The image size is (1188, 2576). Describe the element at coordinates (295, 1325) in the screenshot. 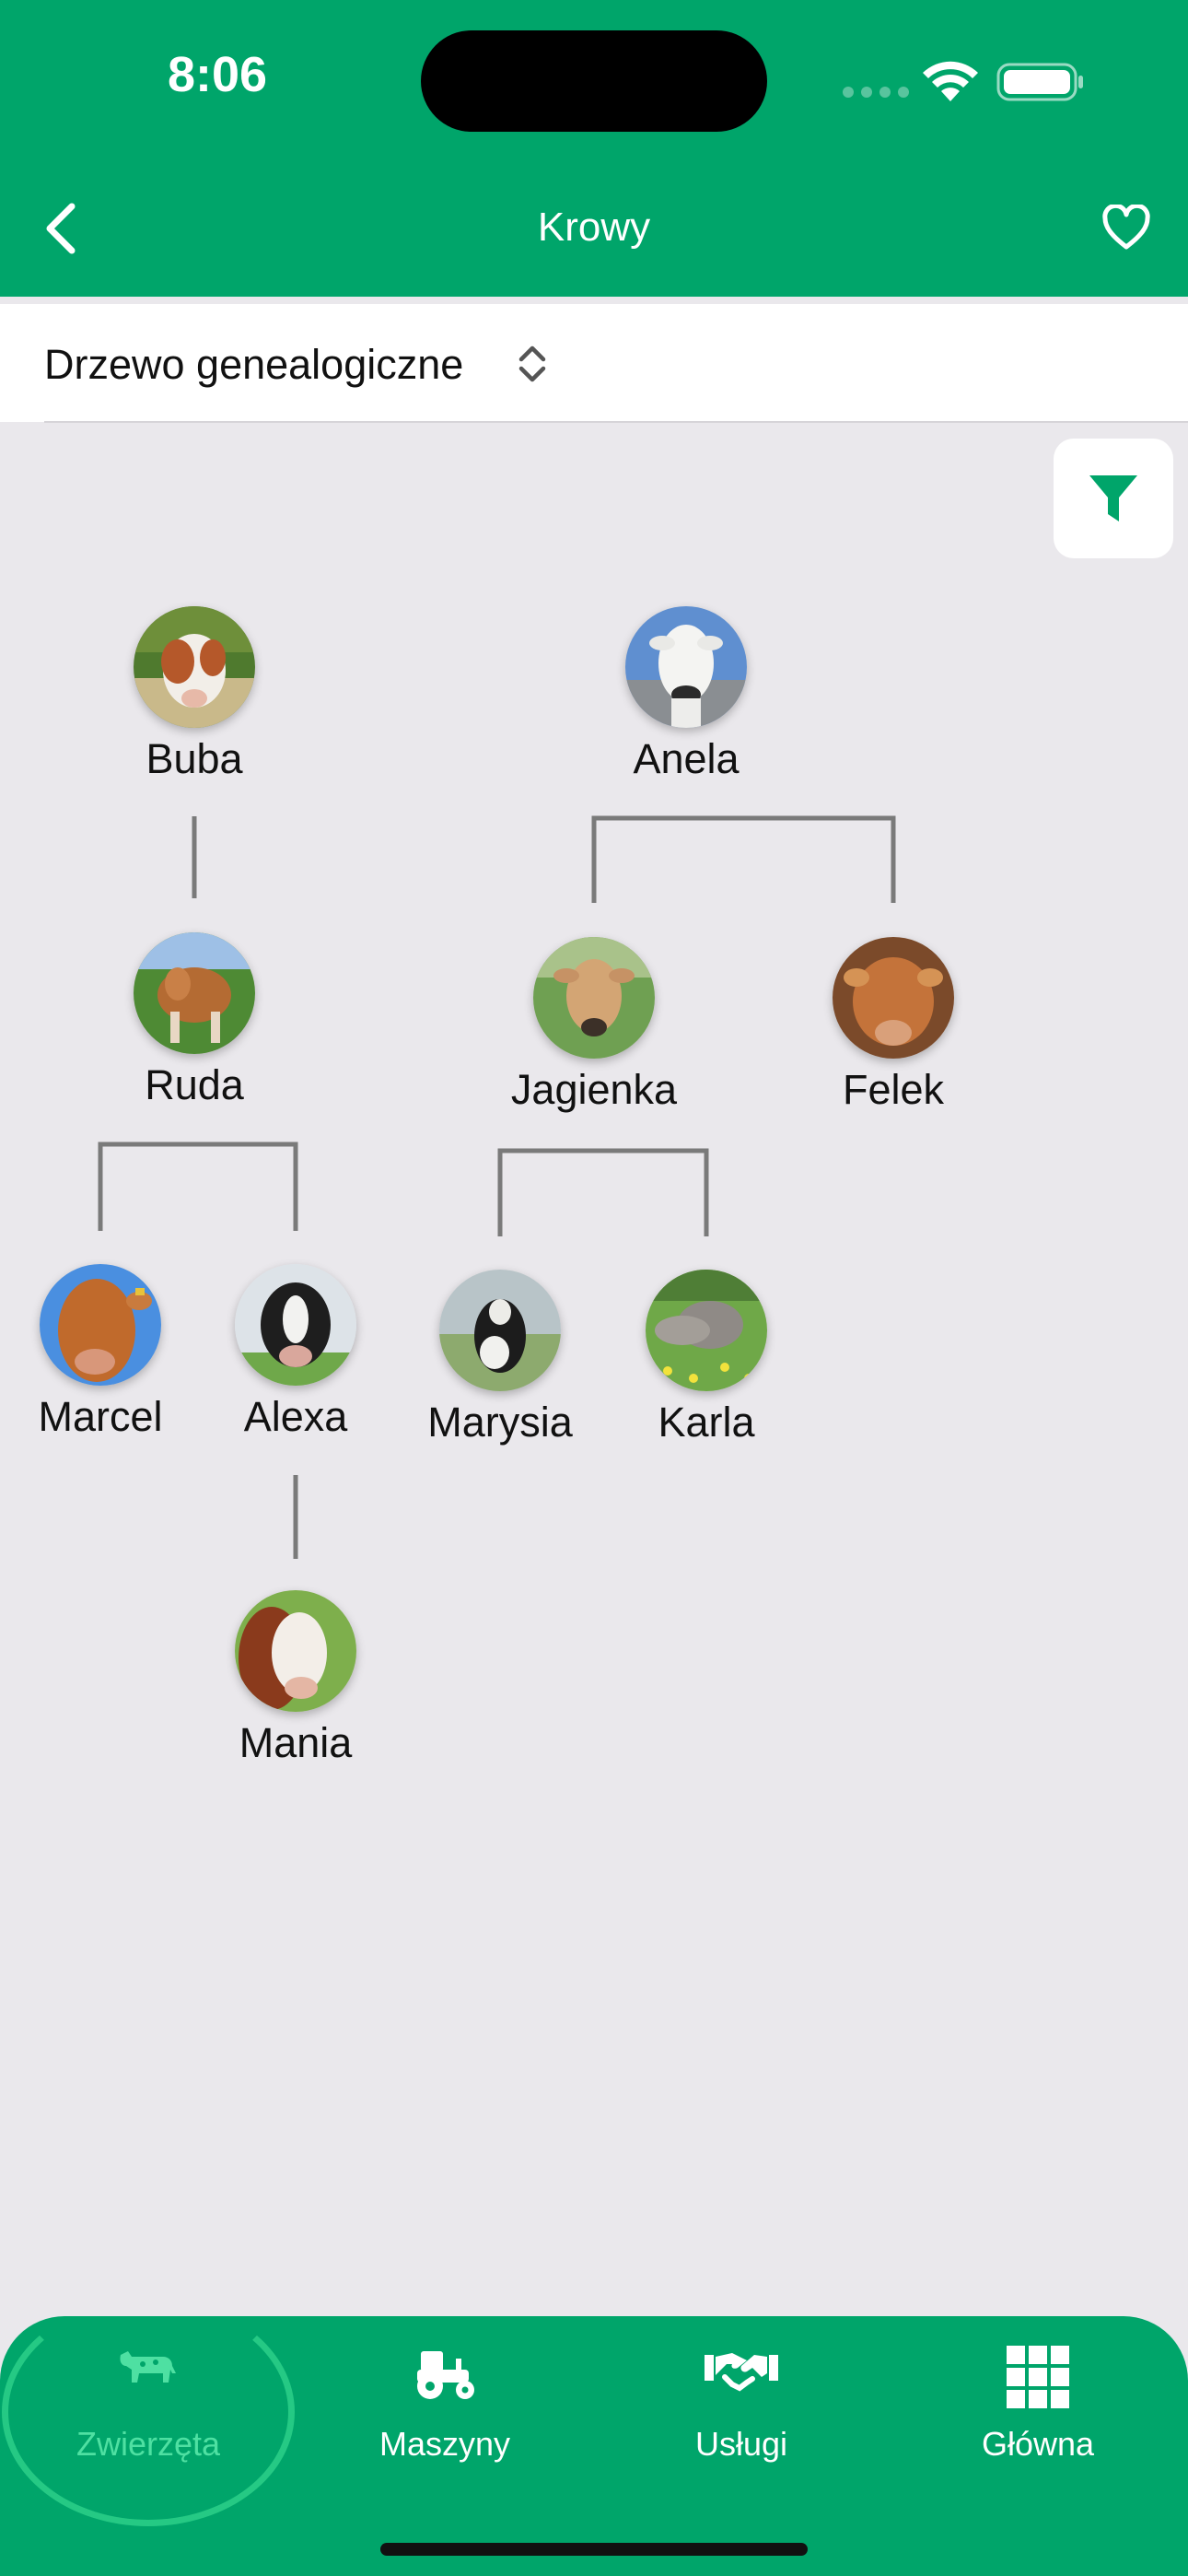

I see `cow-photo-alexa` at that location.